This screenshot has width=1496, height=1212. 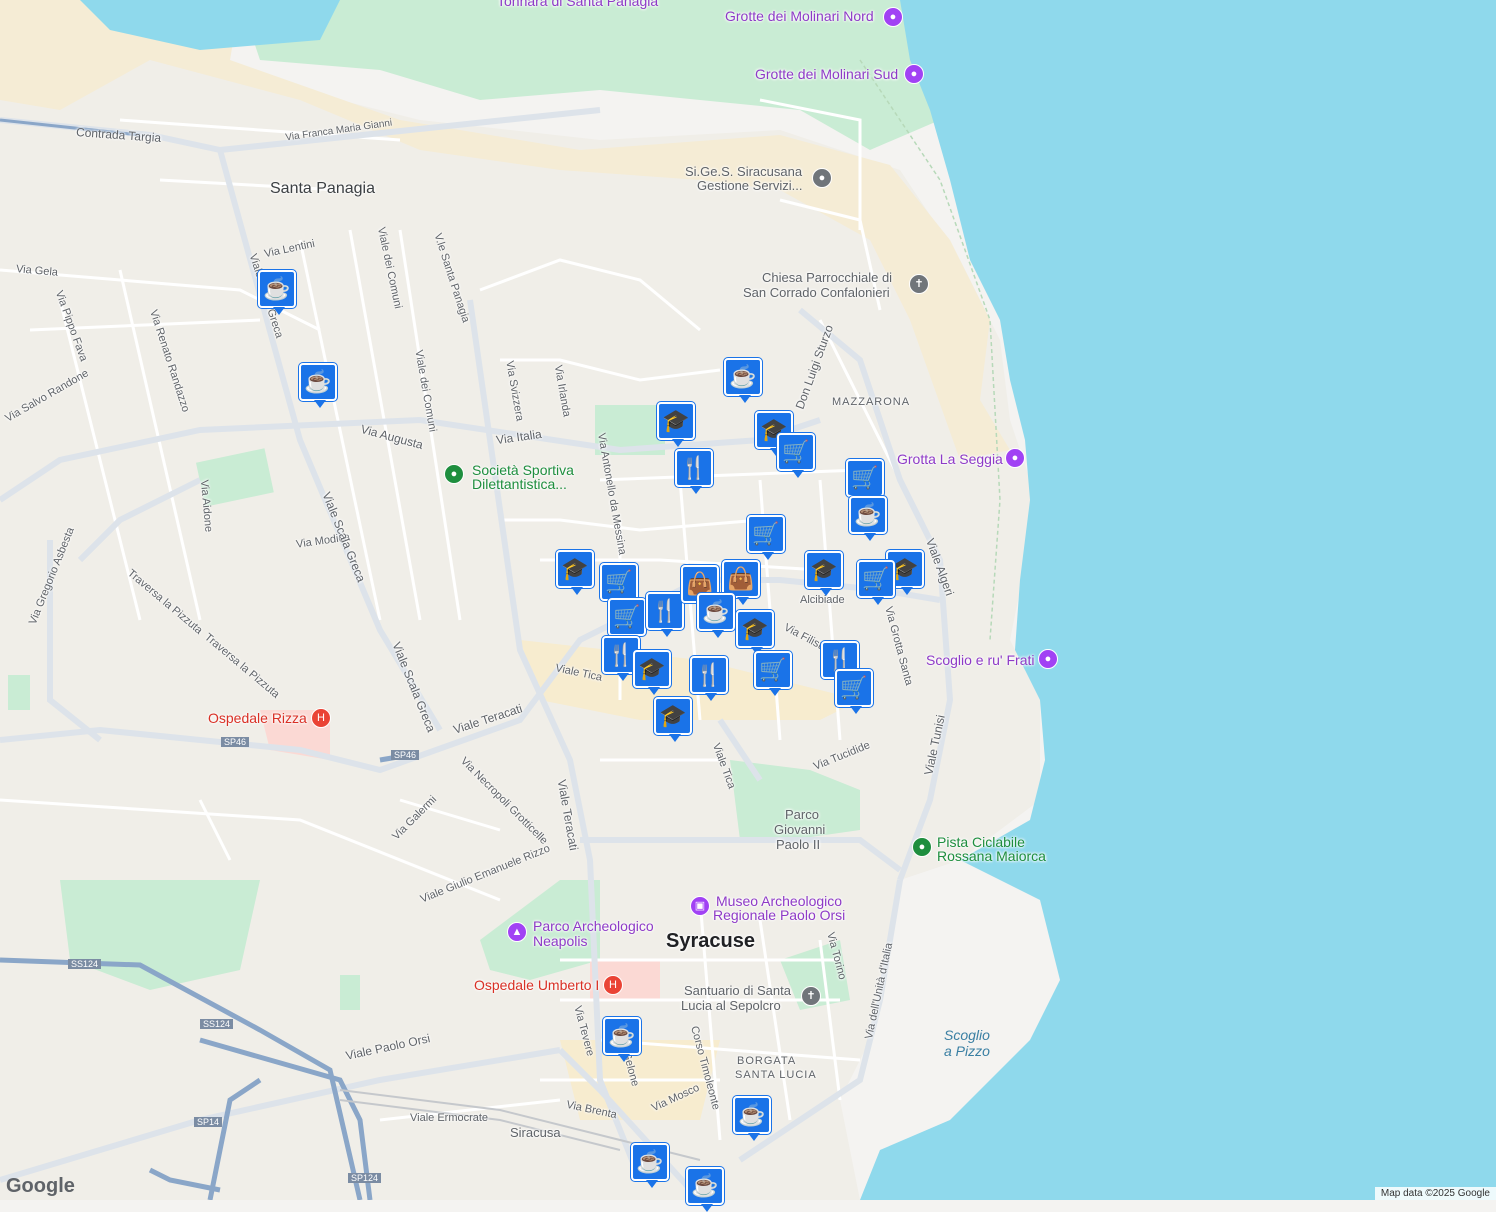 I want to click on poi-label: Ospedale Rizza, so click(x=257, y=718).